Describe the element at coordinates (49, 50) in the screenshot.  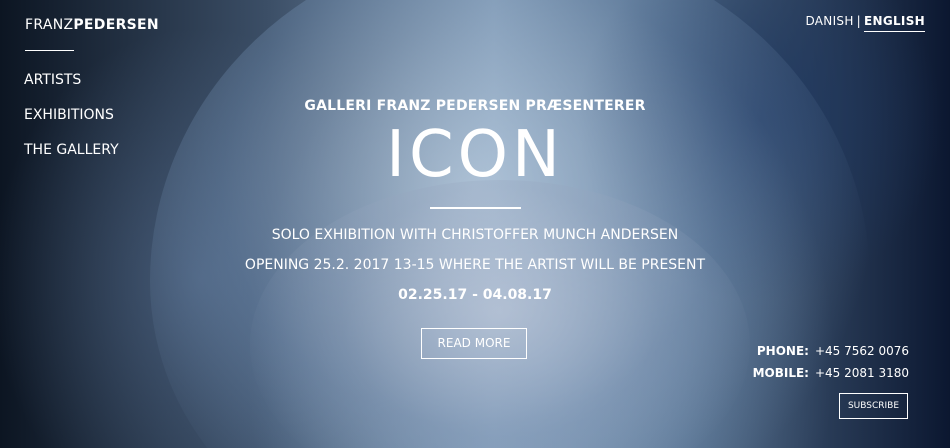
I see `logo-divider` at that location.